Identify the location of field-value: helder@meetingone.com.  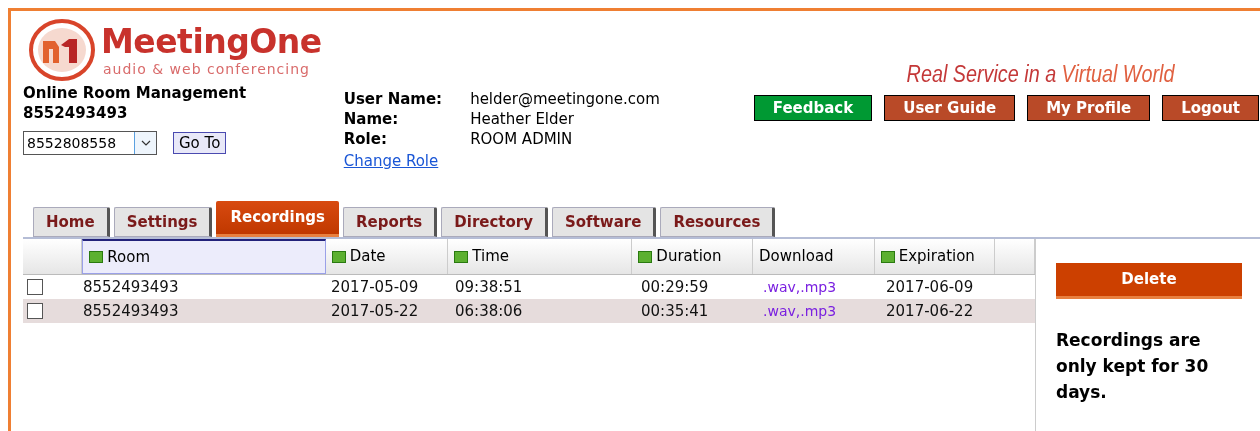
(565, 99).